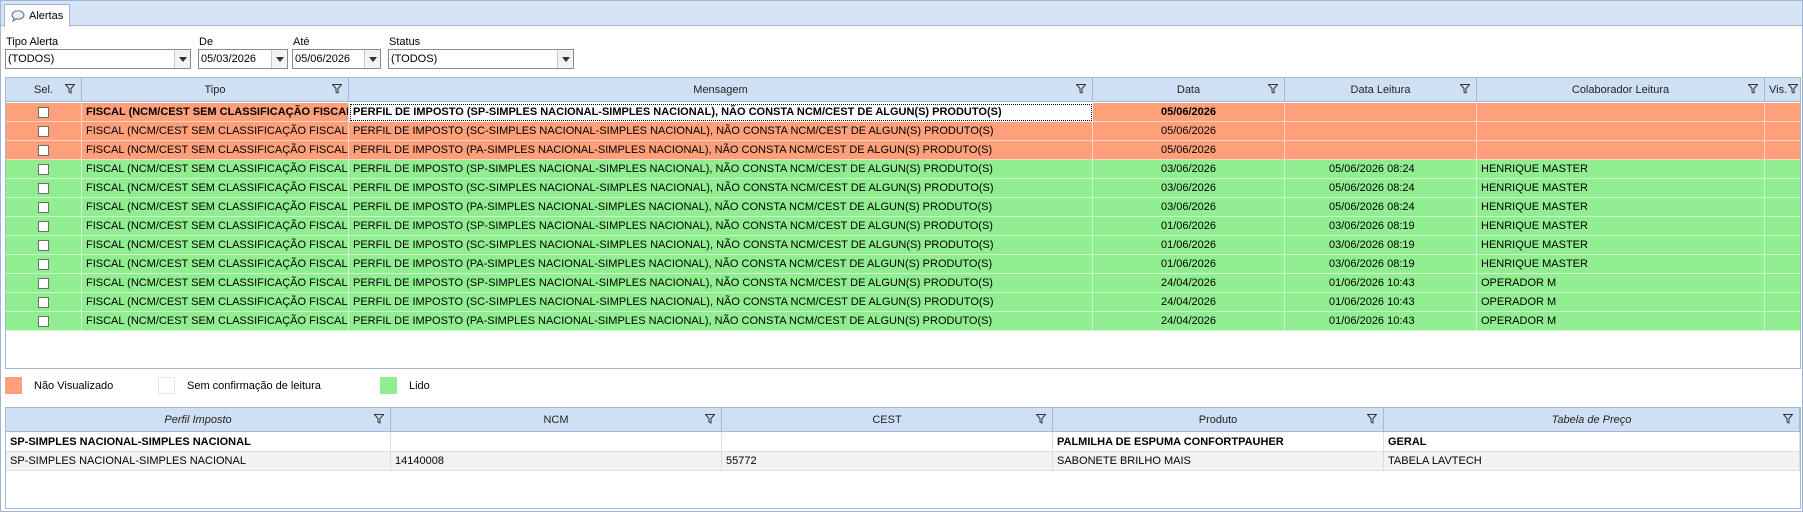 Image resolution: width=1803 pixels, height=512 pixels. I want to click on colaborador-cell, so click(1621, 131).